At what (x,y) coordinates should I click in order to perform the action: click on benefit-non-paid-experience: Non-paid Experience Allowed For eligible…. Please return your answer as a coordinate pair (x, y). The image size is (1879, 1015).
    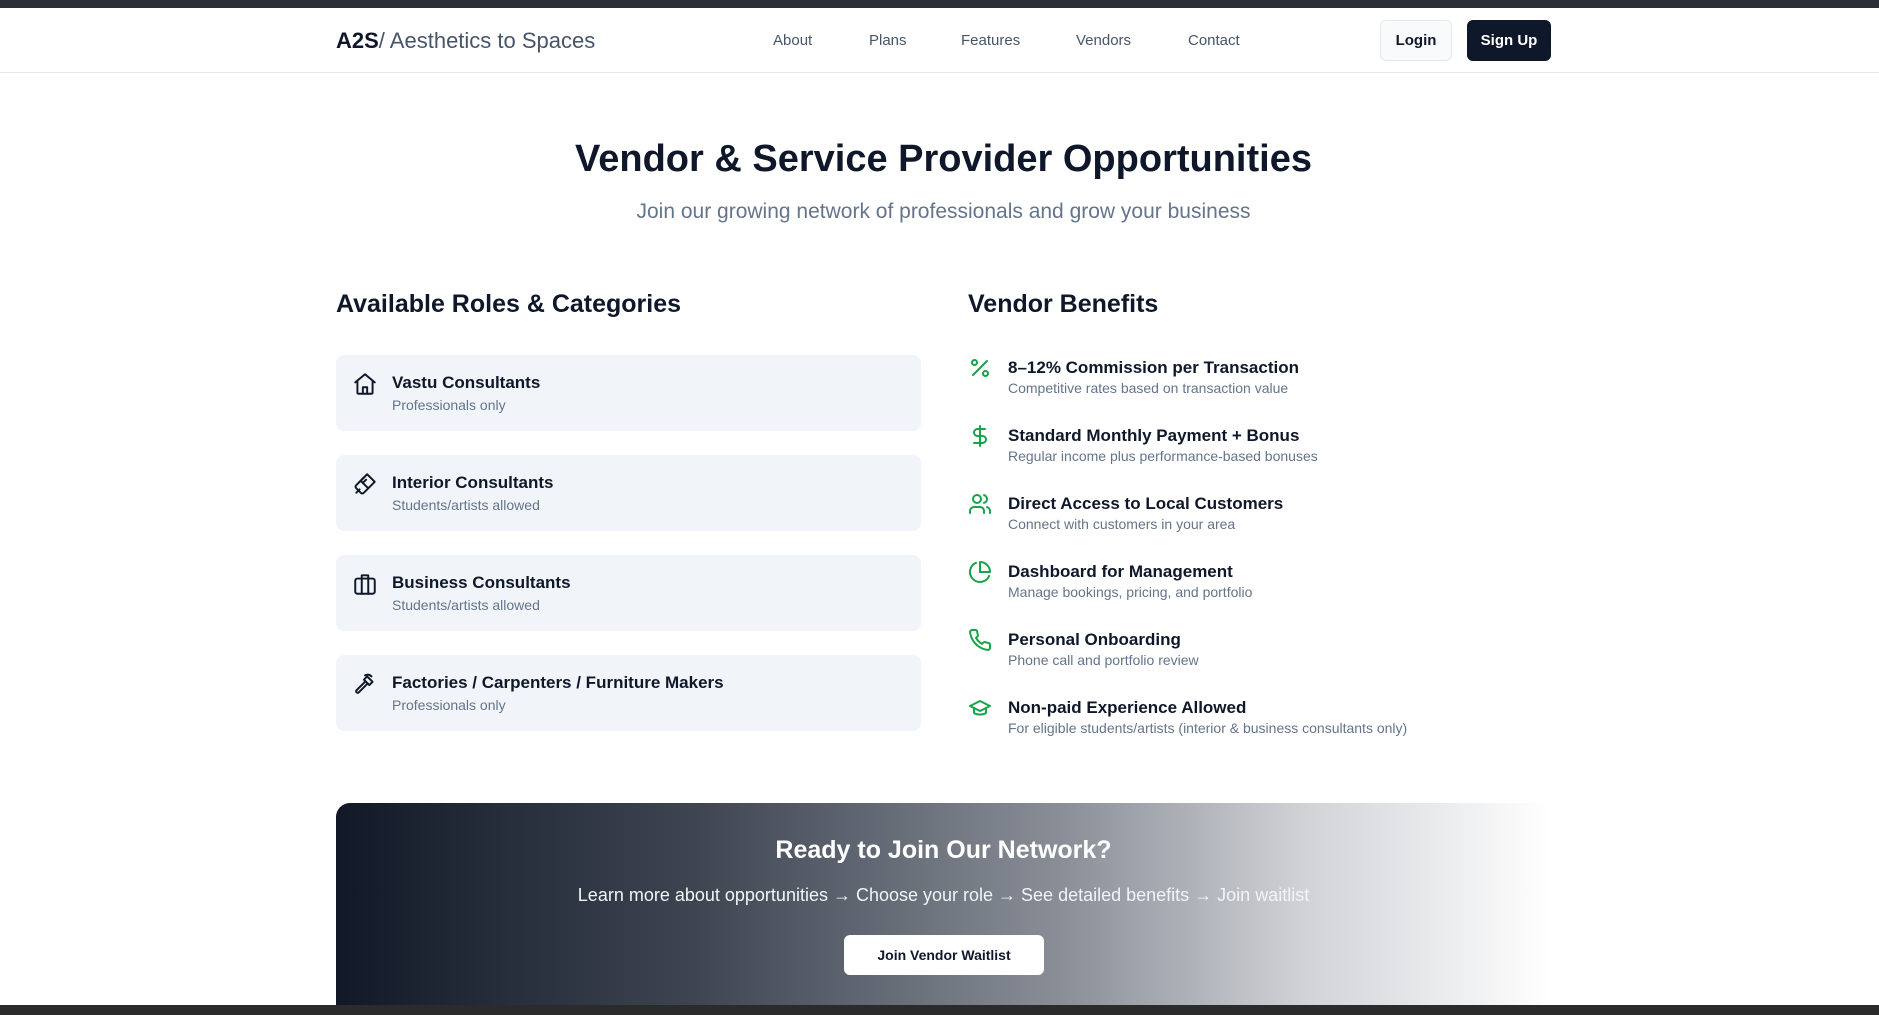
    Looking at the image, I should click on (1248, 721).